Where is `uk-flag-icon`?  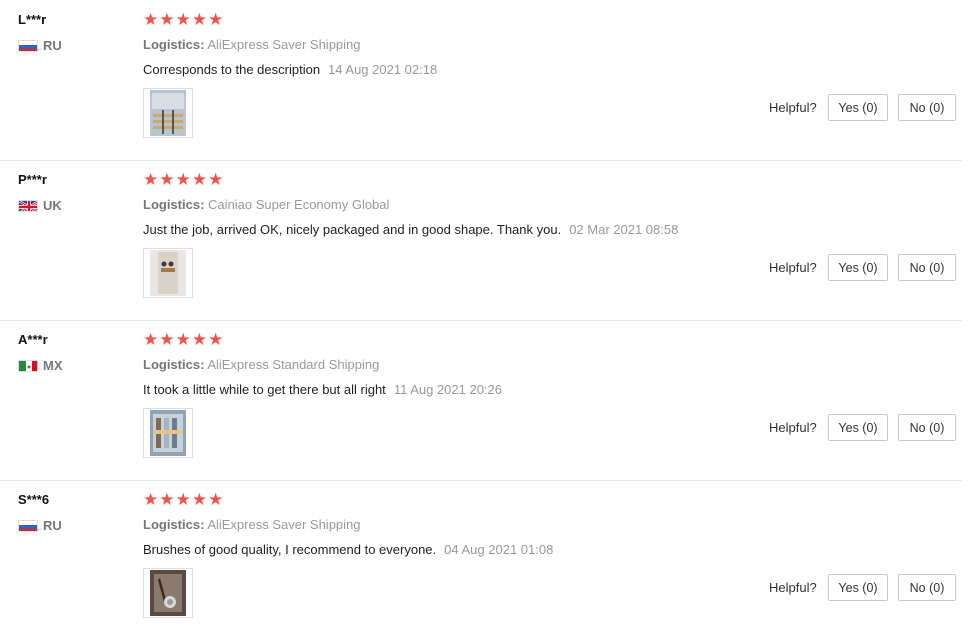
uk-flag-icon is located at coordinates (28, 205).